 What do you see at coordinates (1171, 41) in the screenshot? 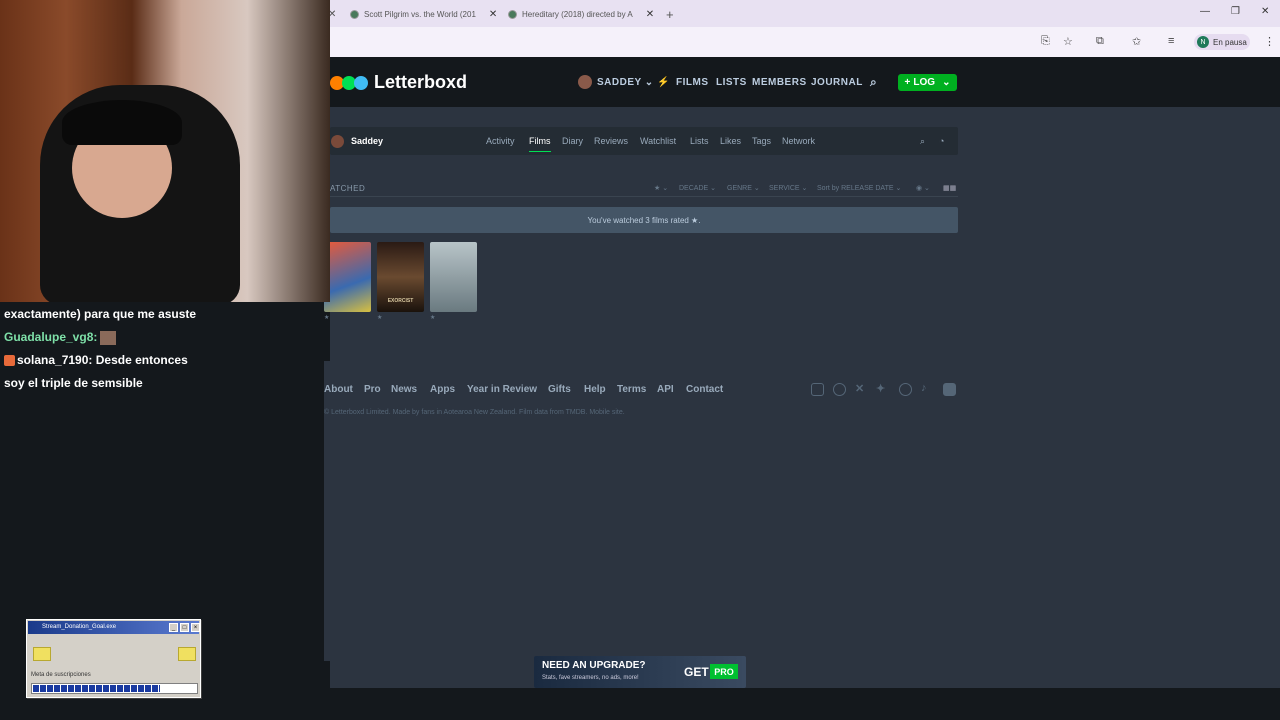
I see `media-icon: ≡` at bounding box center [1171, 41].